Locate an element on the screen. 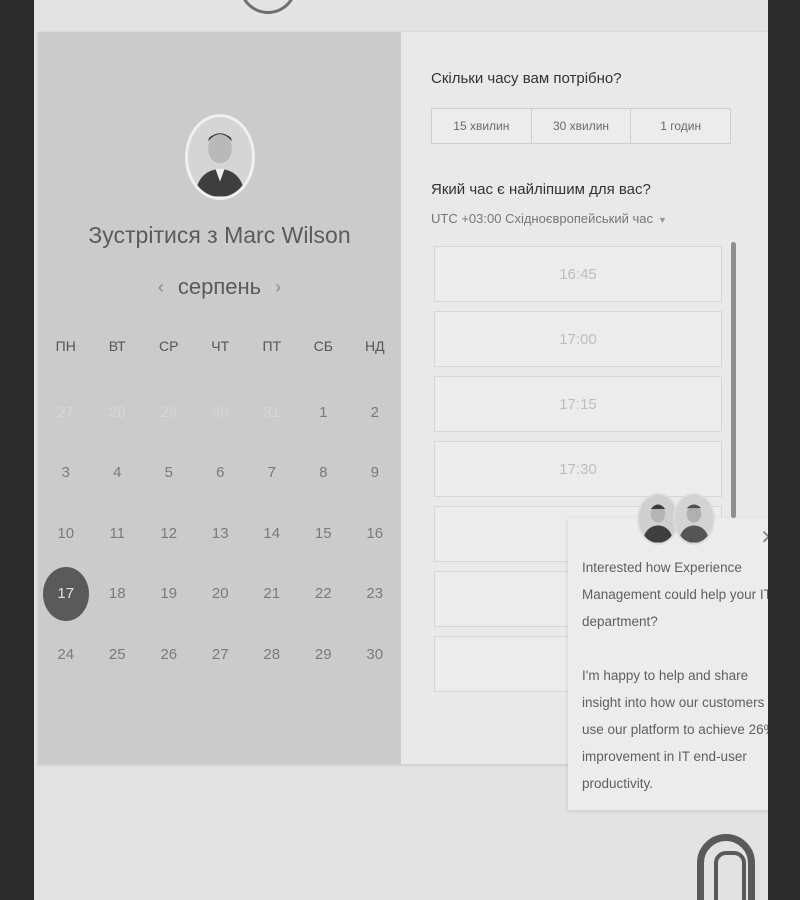 This screenshot has height=900, width=800. calendar-day: 7 is located at coordinates (272, 473).